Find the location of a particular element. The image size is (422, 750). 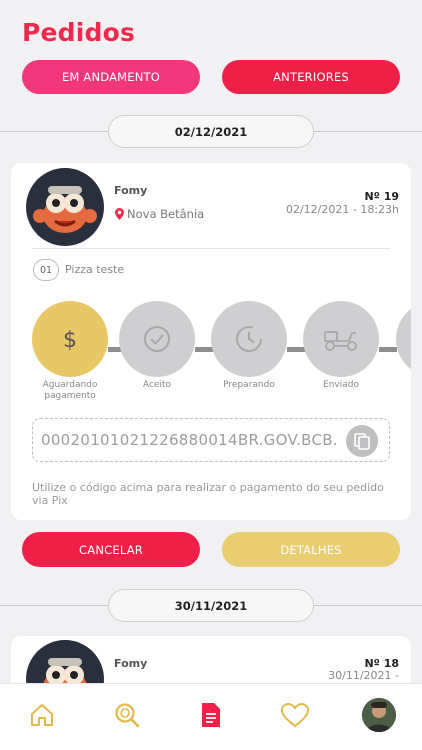

location-pin-icon is located at coordinates (119, 214).